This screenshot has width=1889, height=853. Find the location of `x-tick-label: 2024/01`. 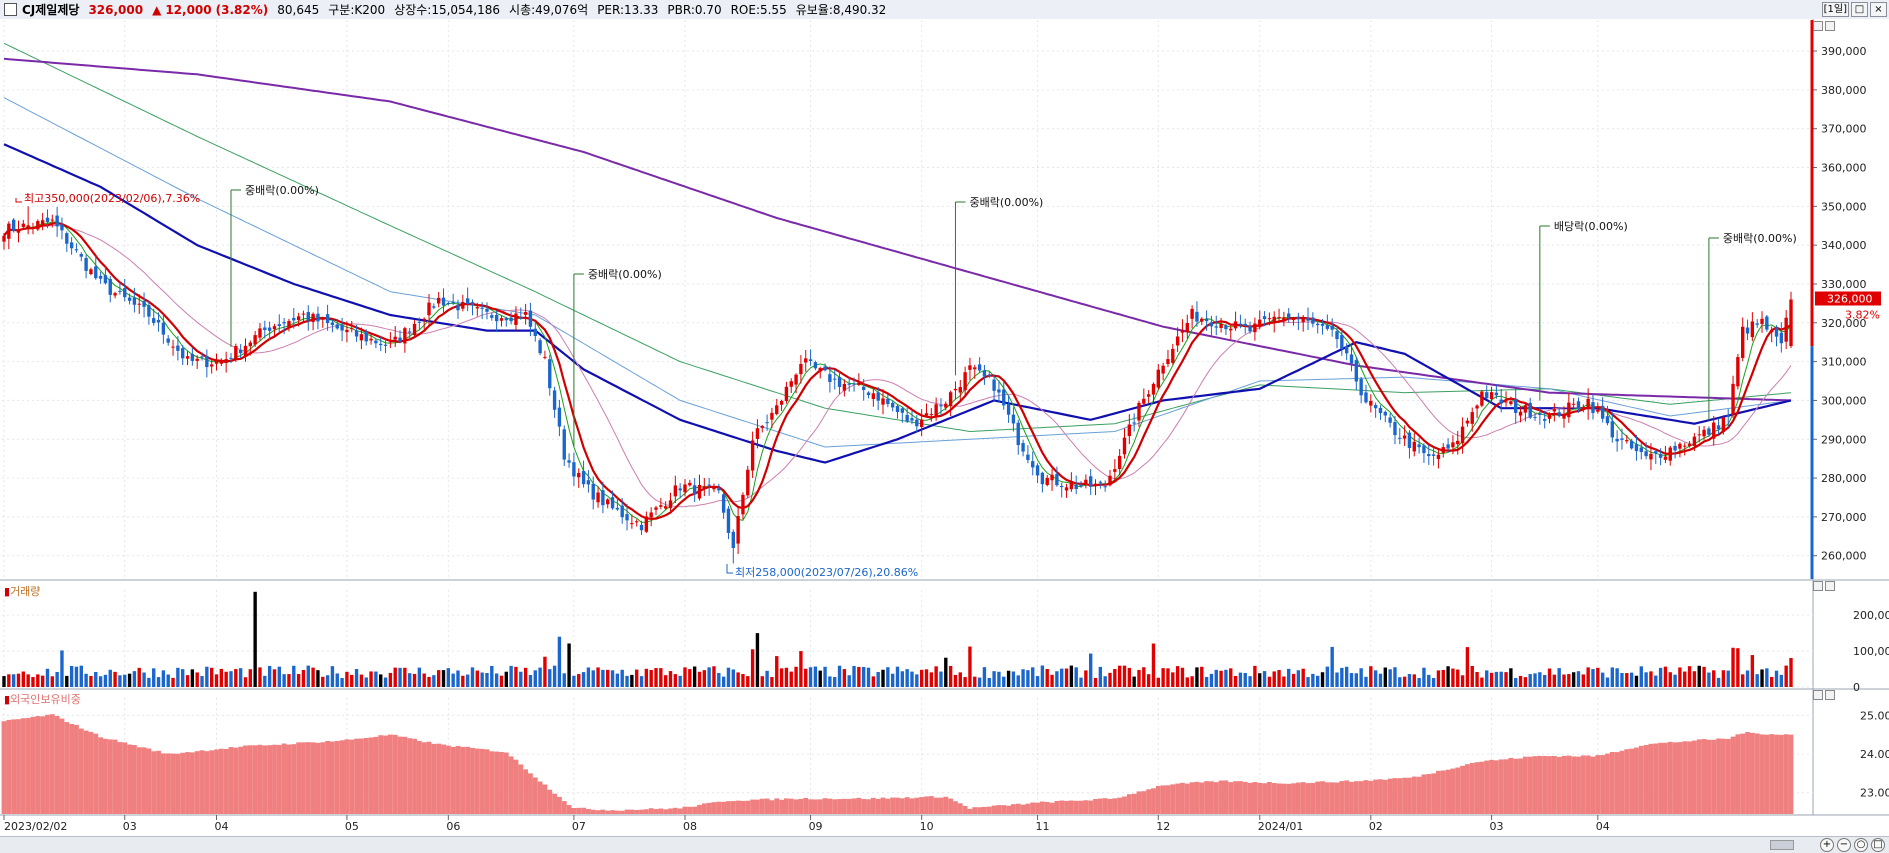

x-tick-label: 2024/01 is located at coordinates (1281, 826).